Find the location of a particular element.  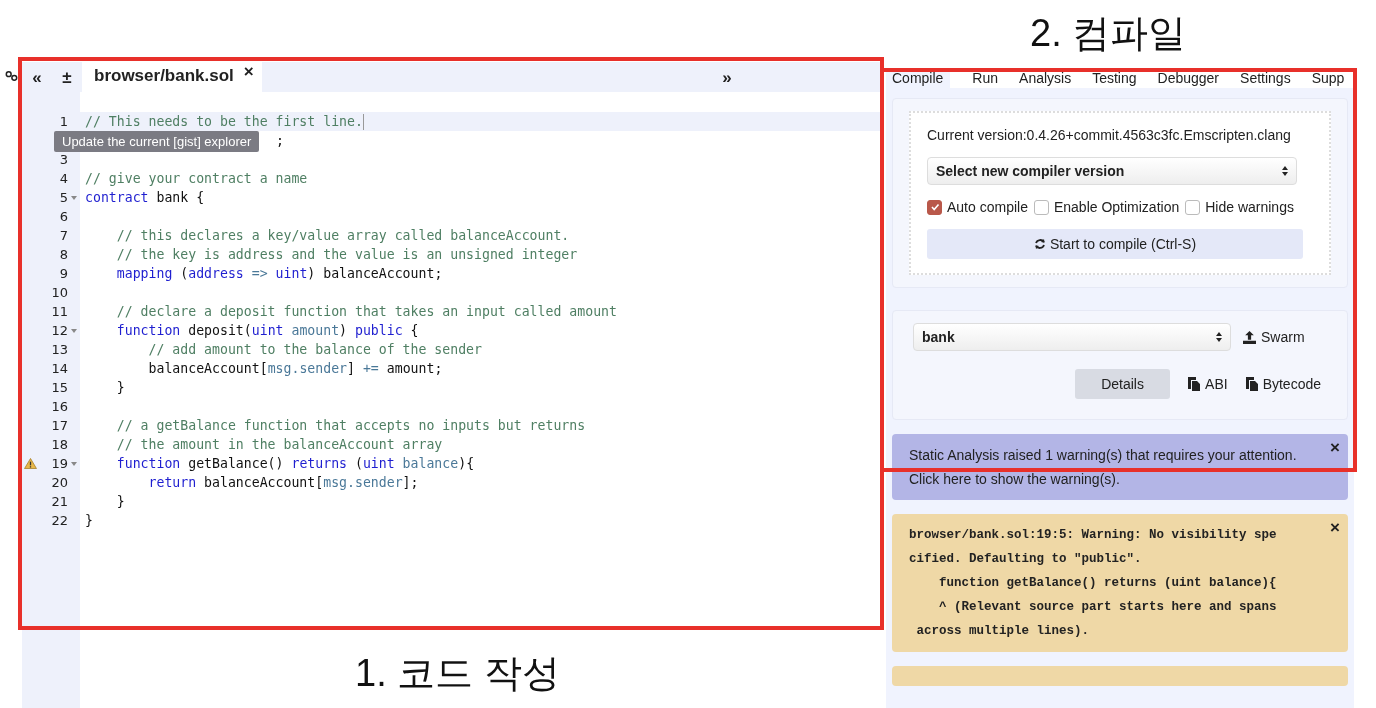

line-number: 3 is located at coordinates (63, 159).